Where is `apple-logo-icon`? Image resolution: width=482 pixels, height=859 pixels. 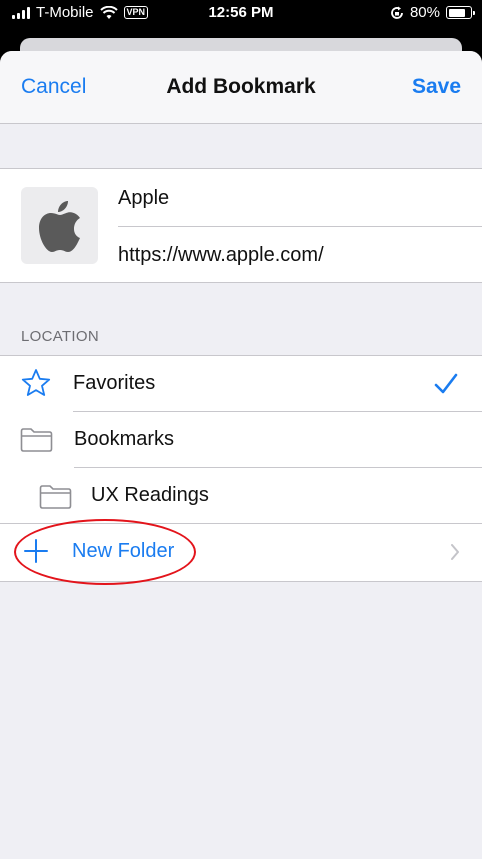
apple-logo-icon is located at coordinates (59, 226).